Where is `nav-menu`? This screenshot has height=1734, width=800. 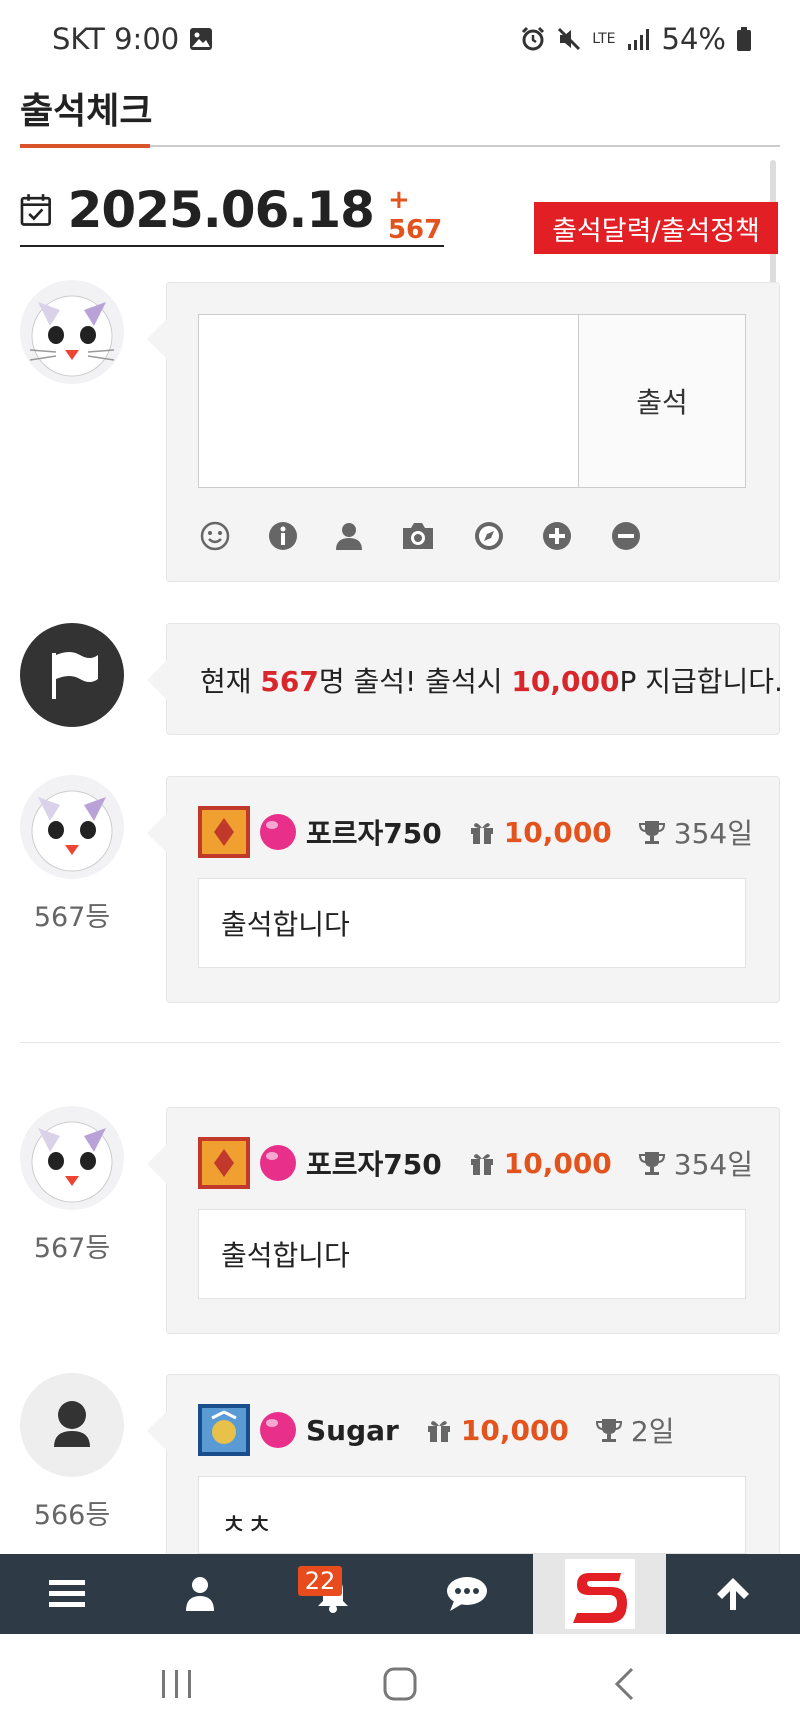
nav-menu is located at coordinates (66, 1594).